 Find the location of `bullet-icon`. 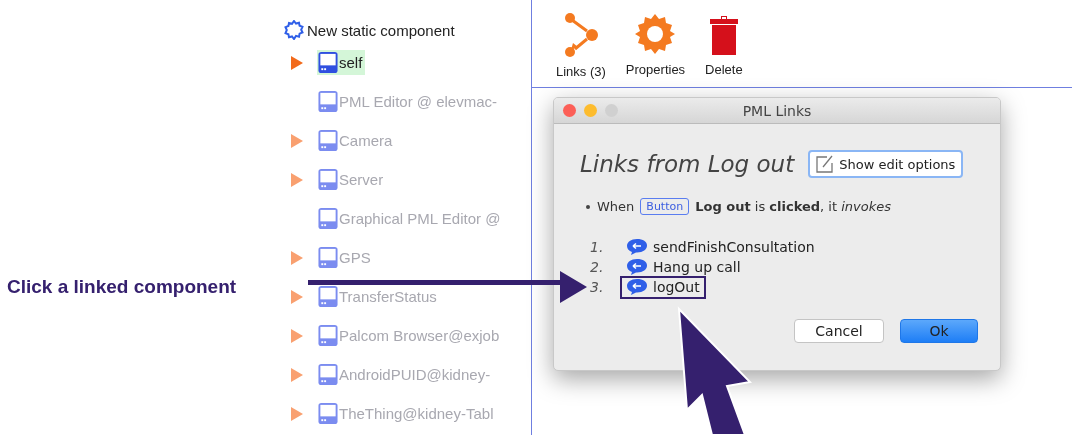

bullet-icon is located at coordinates (588, 206).